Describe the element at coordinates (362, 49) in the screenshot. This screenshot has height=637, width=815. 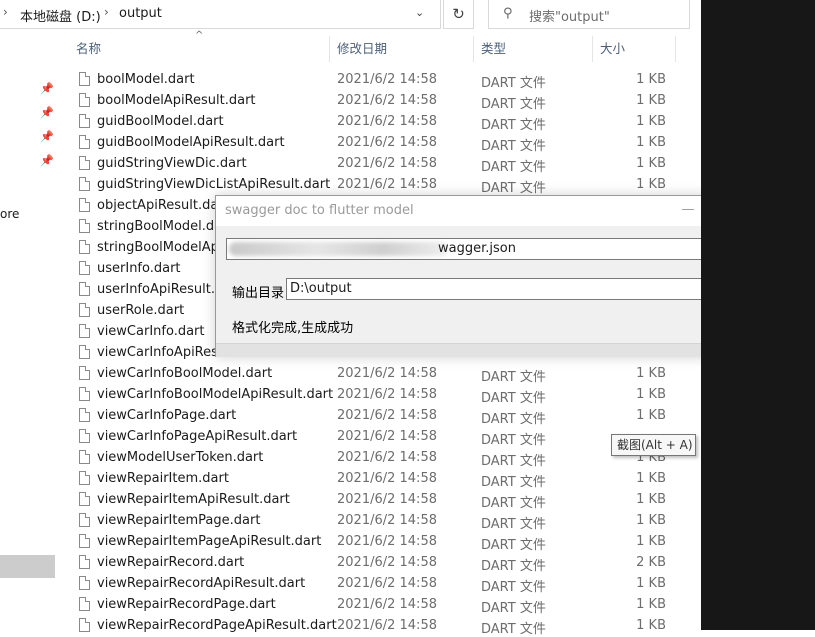
I see `column-header-date: 修改日期` at that location.